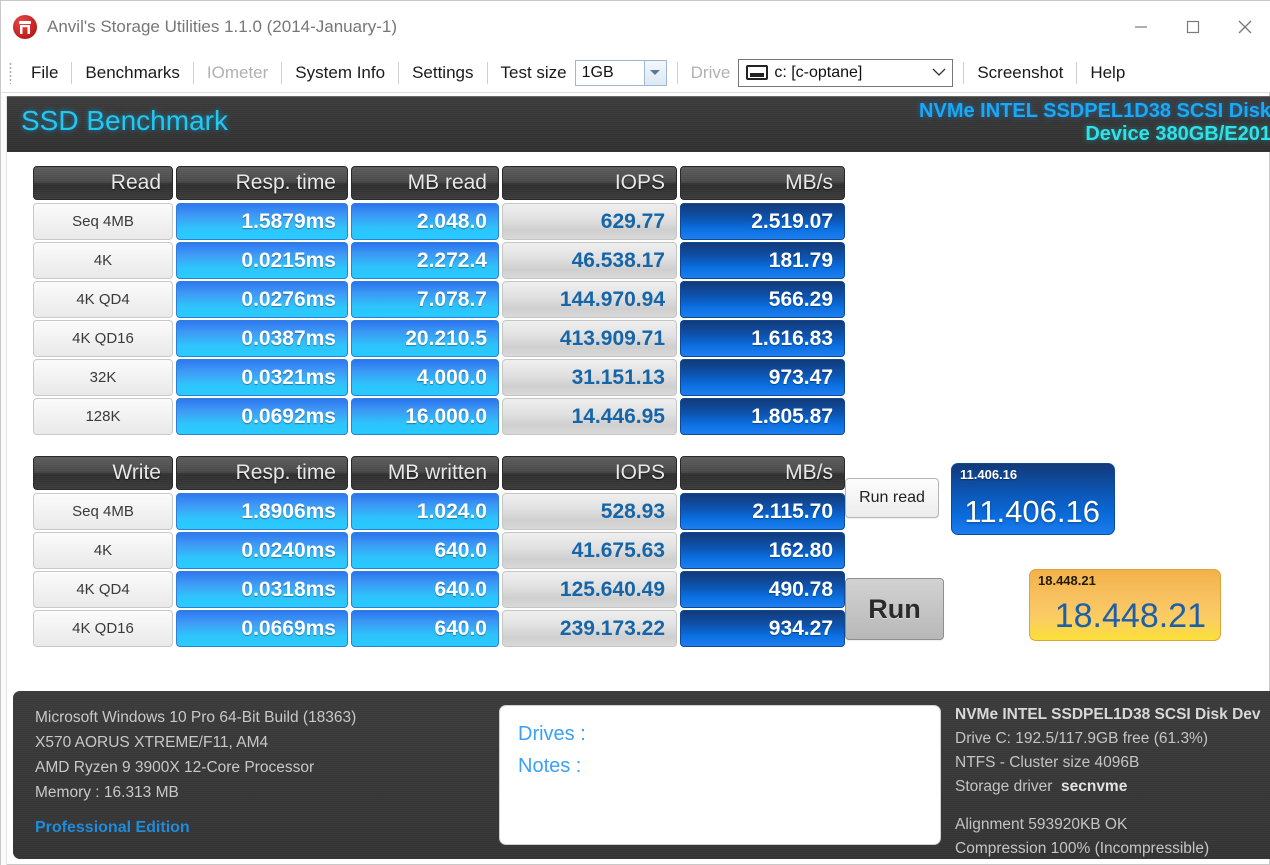 The image size is (1270, 865). Describe the element at coordinates (757, 72) in the screenshot. I see `drive-icon` at that location.